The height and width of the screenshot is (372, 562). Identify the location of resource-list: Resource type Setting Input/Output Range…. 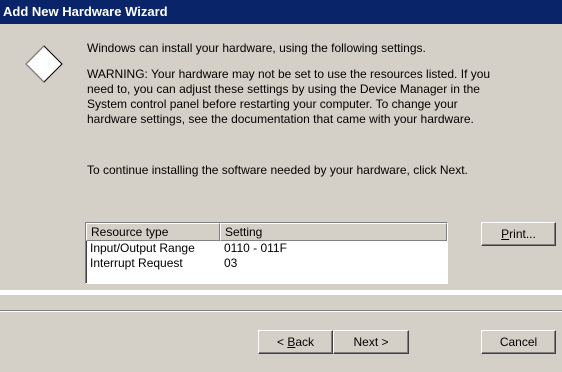
(266, 253).